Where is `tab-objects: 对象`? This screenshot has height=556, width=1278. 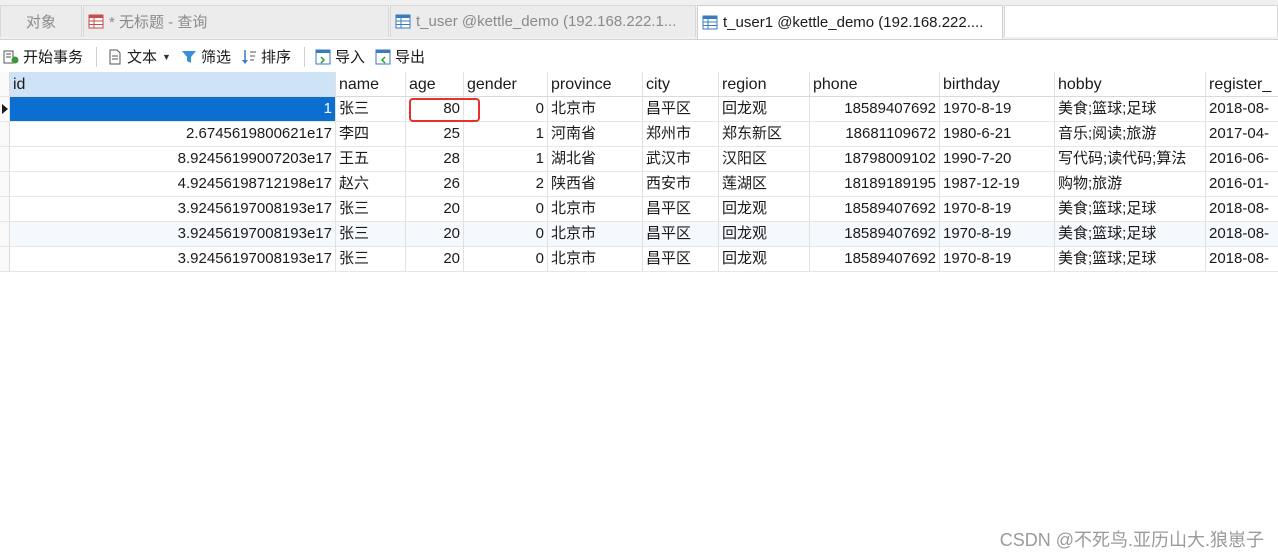
tab-objects: 对象 is located at coordinates (41, 21).